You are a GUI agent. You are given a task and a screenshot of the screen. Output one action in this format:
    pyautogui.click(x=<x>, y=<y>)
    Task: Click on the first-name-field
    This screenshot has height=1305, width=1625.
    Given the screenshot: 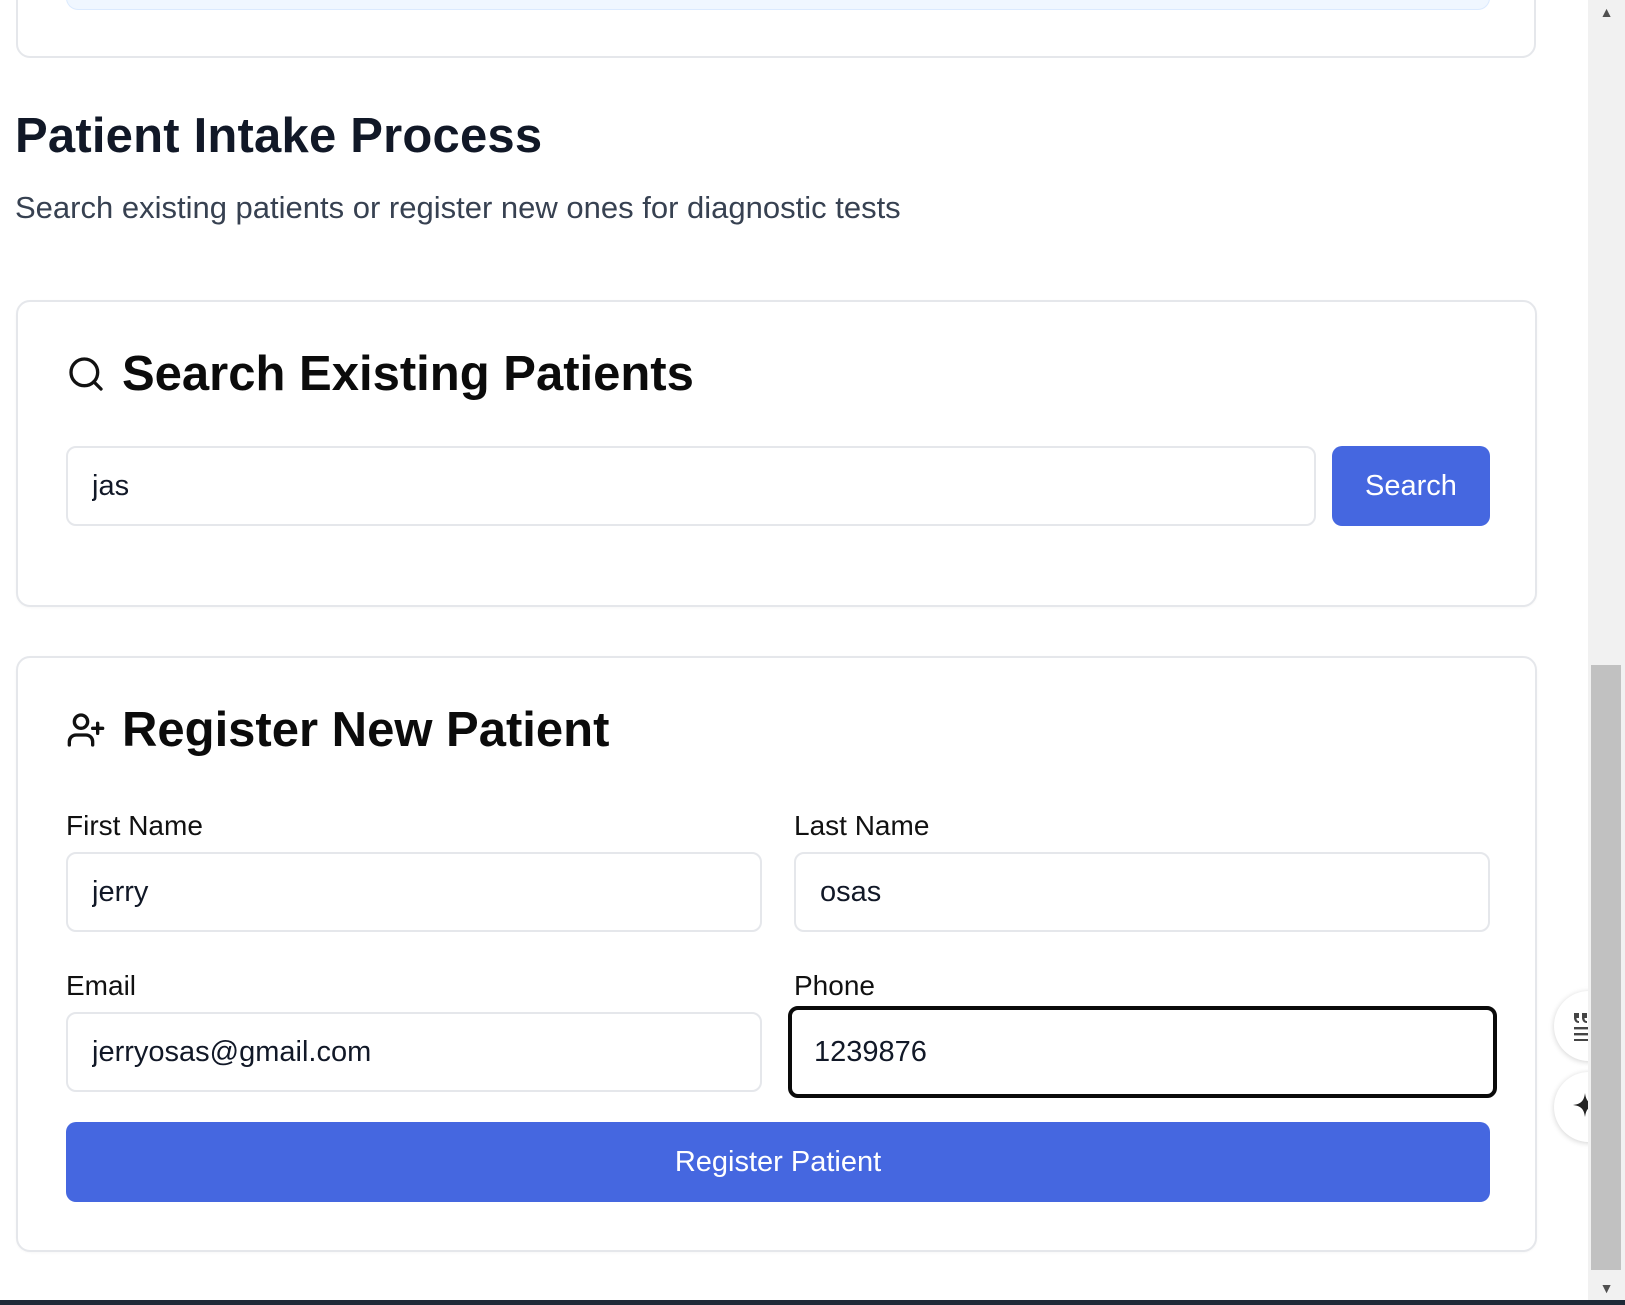 What is the action you would take?
    pyautogui.click(x=414, y=892)
    